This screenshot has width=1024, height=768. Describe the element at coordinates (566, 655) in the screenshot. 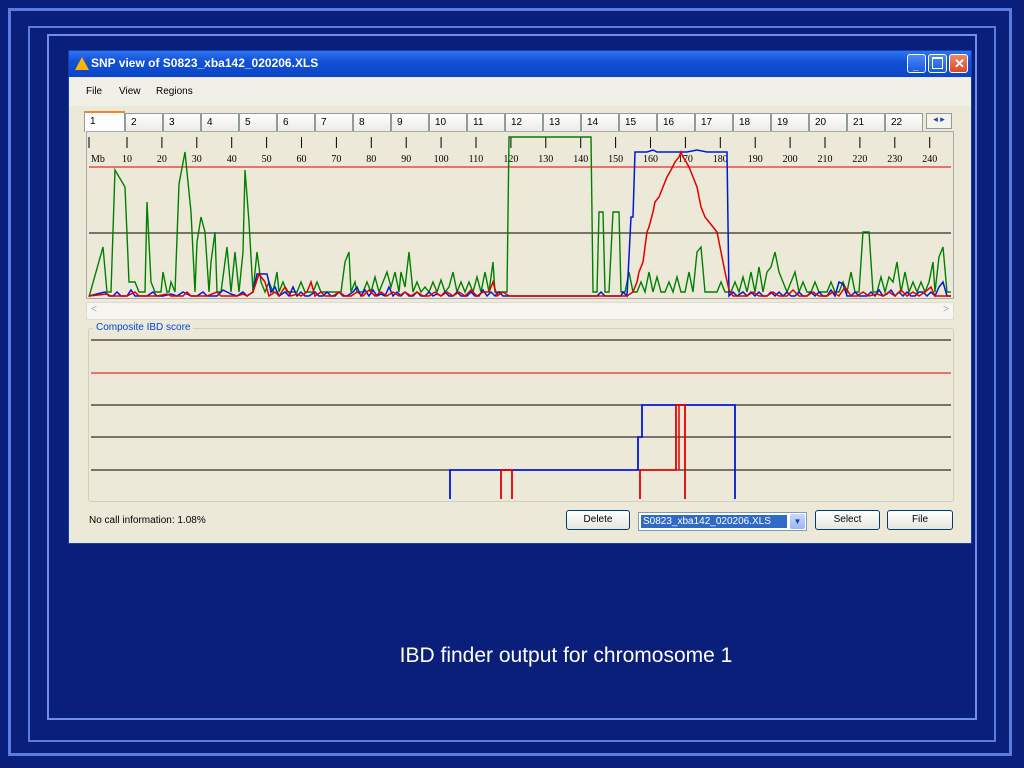

I see `caption-text: IBD finder output for chromosome 1` at that location.